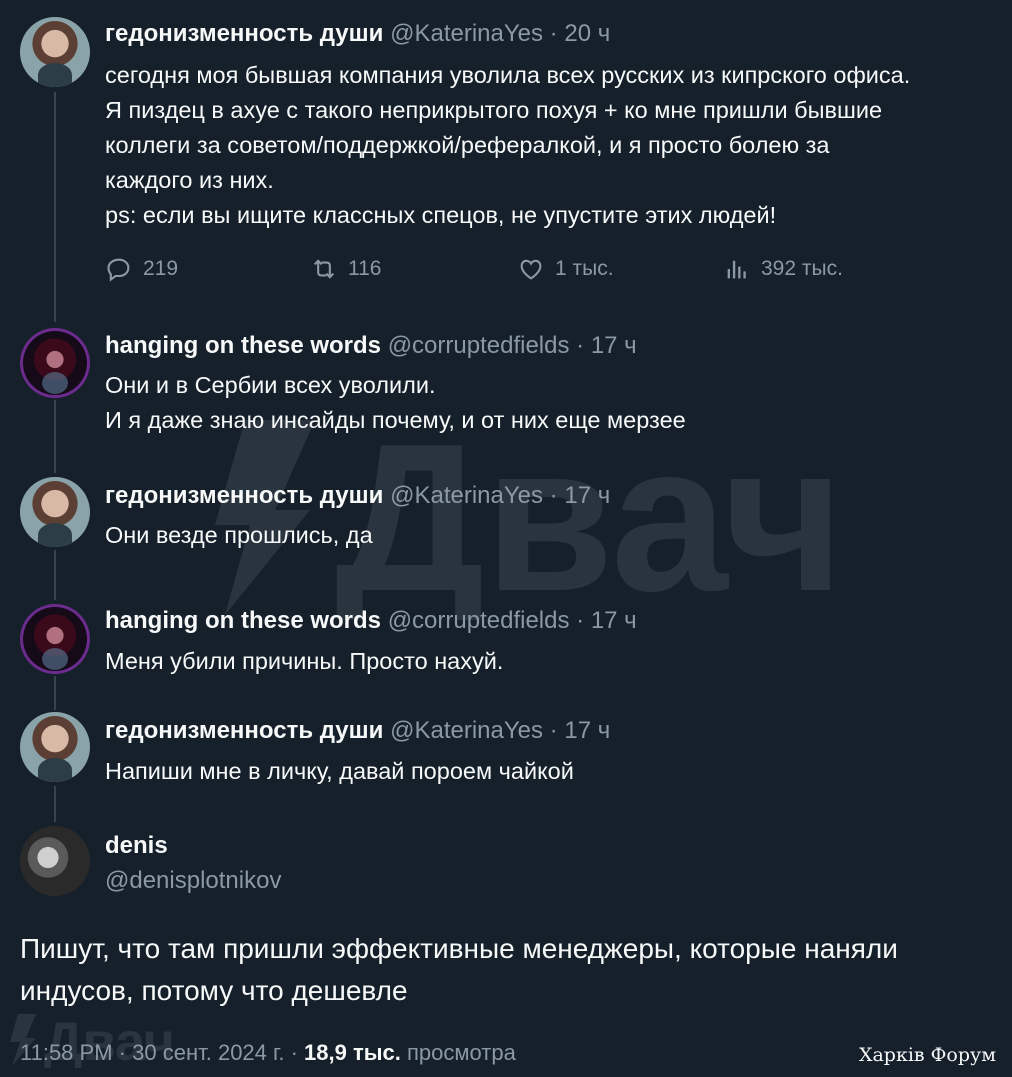 Image resolution: width=1012 pixels, height=1077 pixels. I want to click on views-icon, so click(736, 269).